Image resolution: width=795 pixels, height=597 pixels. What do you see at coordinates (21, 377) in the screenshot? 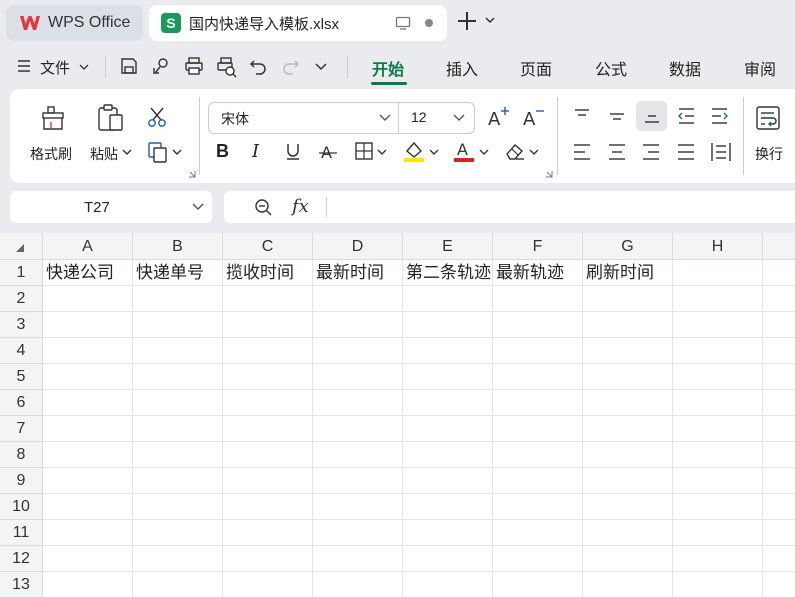
I see `row-header-5: 5` at bounding box center [21, 377].